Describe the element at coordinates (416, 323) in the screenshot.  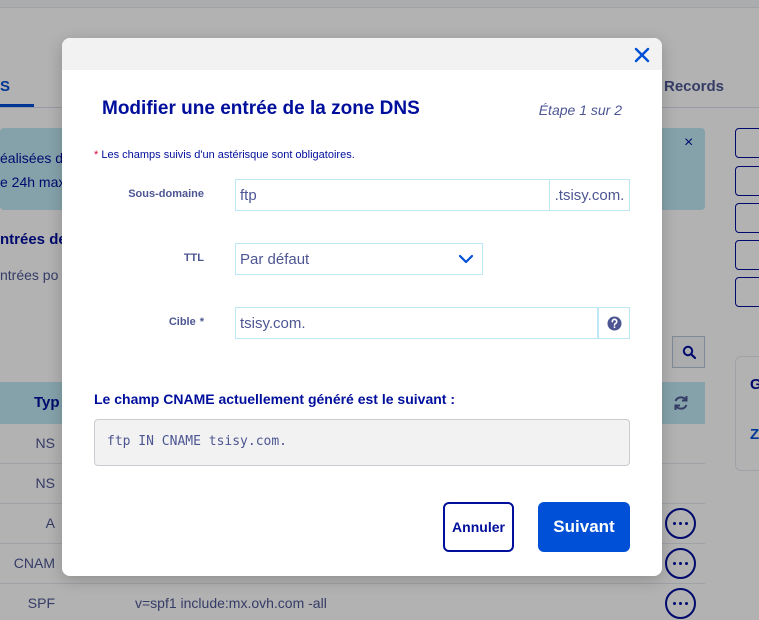
I see `target-input: tsisy.com.` at that location.